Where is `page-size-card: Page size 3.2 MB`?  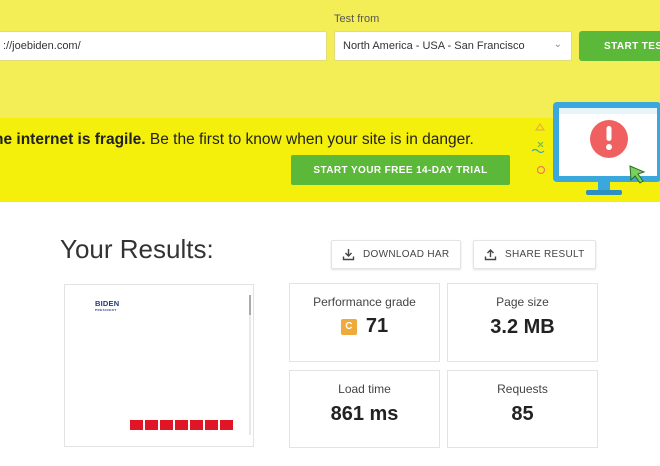 page-size-card: Page size 3.2 MB is located at coordinates (522, 322).